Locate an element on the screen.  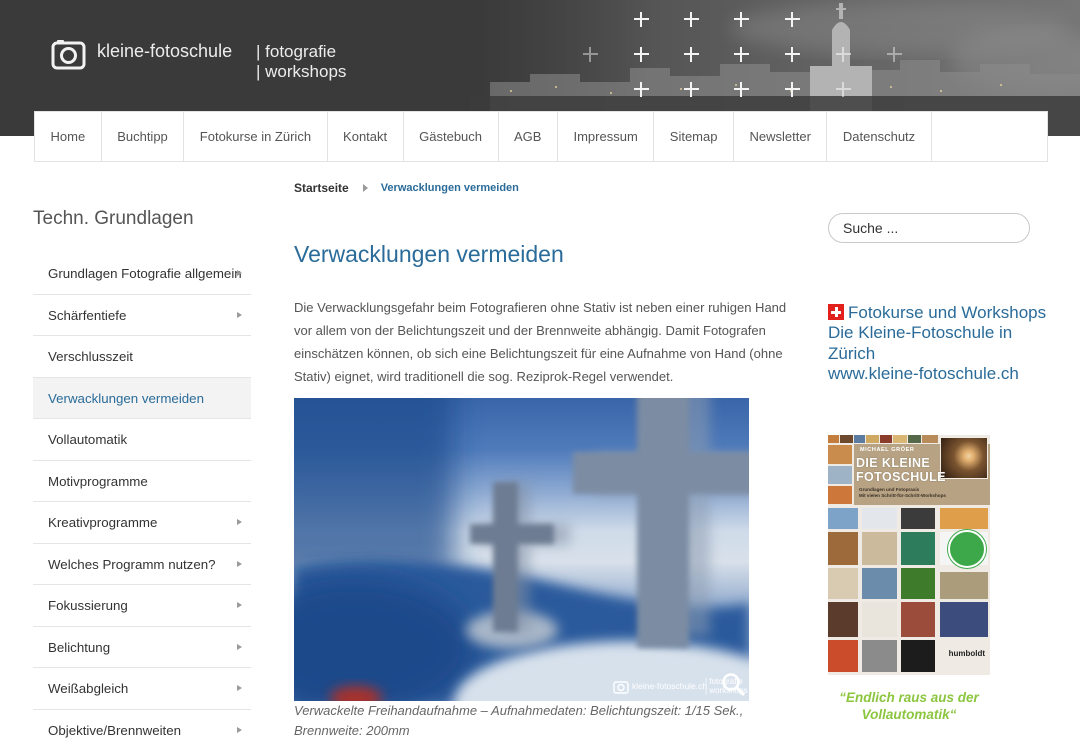
book-title-line-2: FOTOSCHULE is located at coordinates (901, 477).